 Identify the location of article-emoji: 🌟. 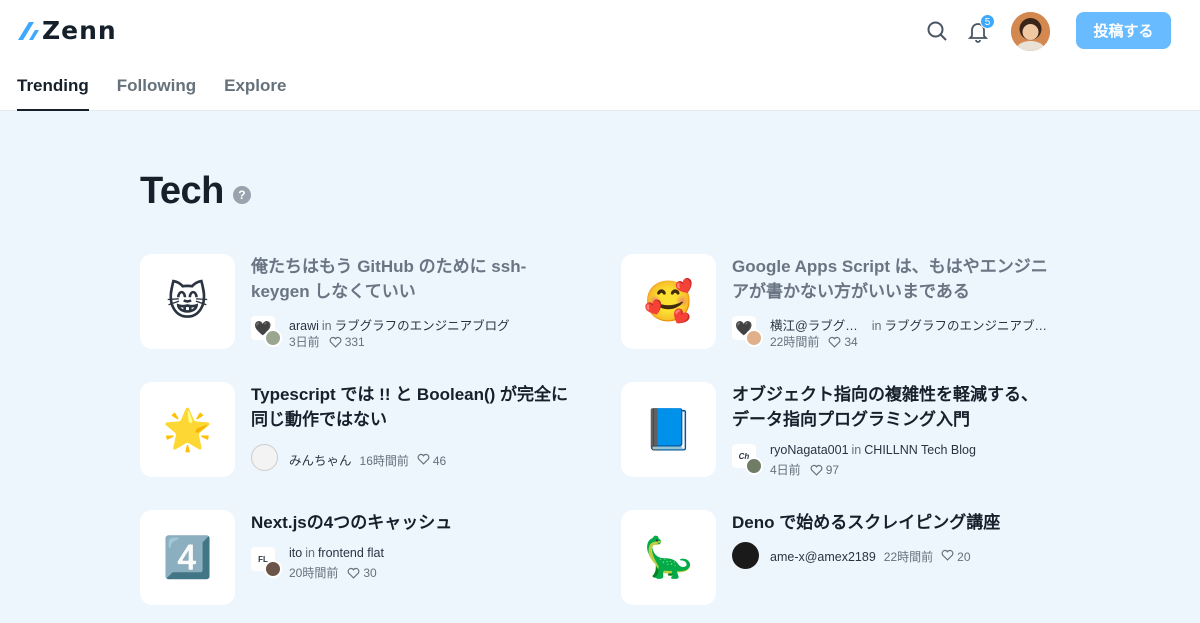
(187, 429).